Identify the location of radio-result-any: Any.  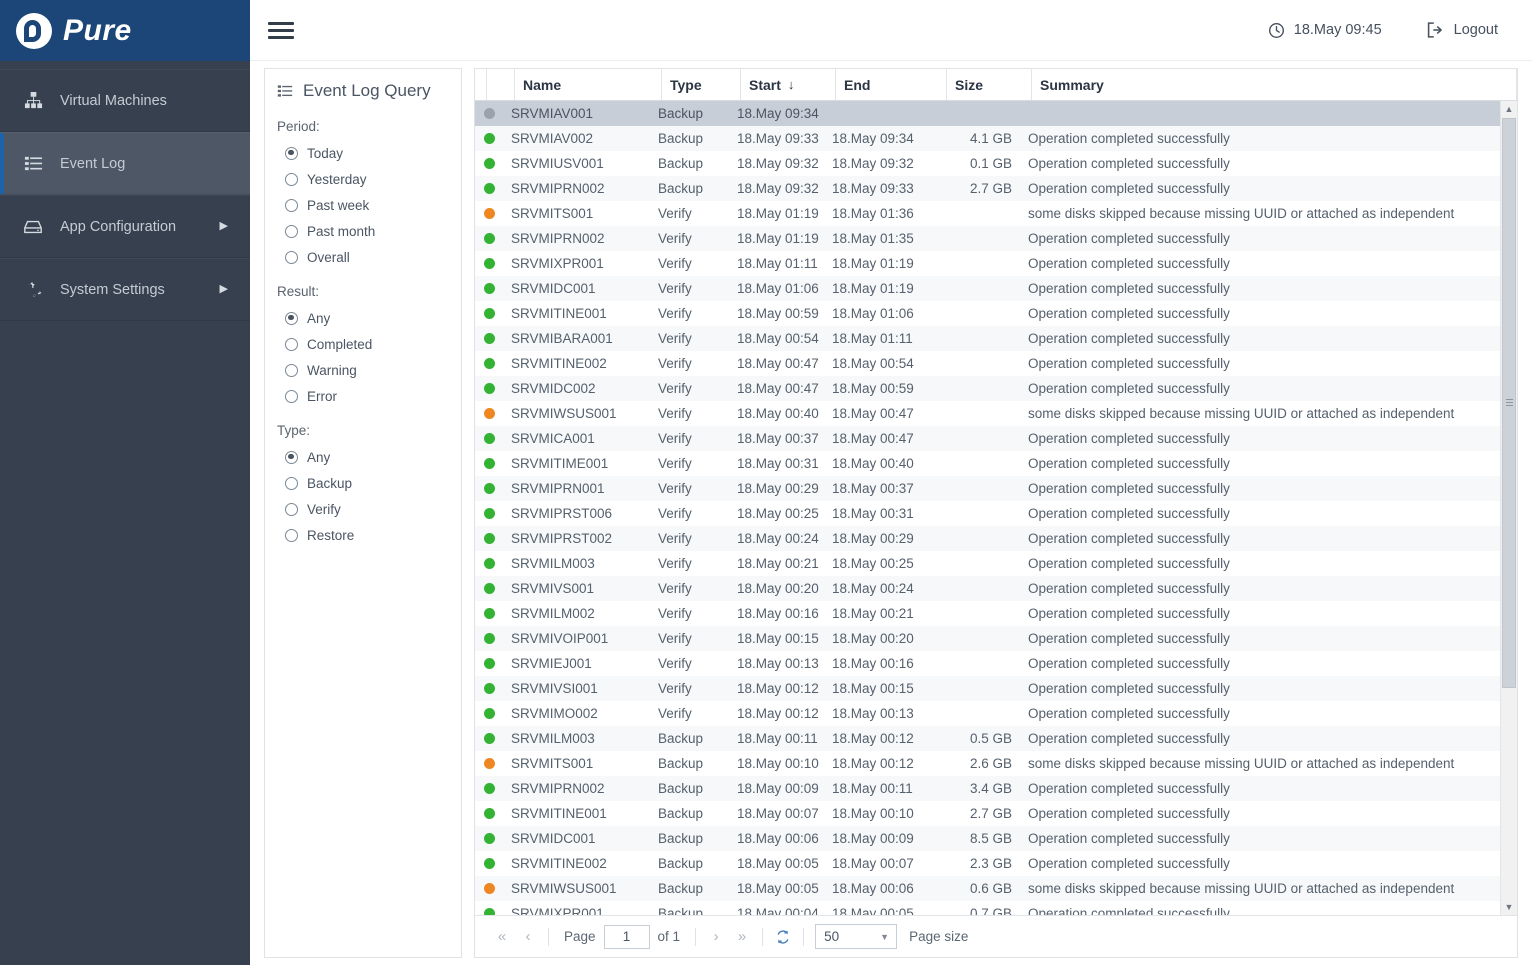
(369, 318).